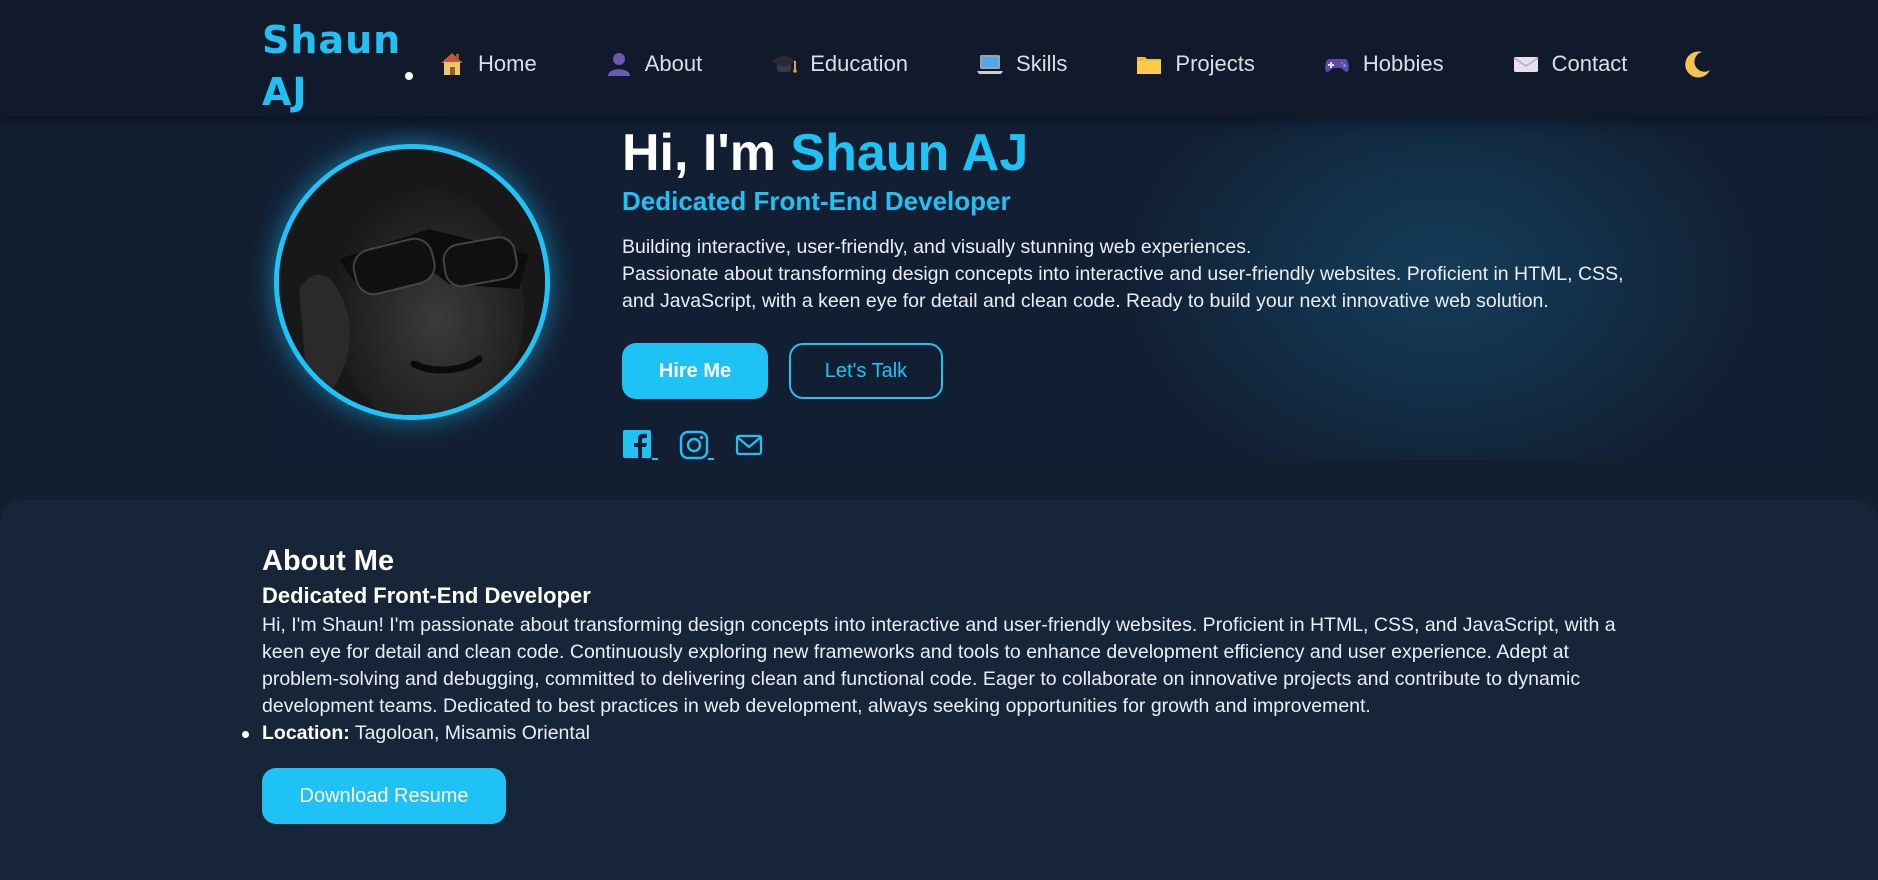  I want to click on nav-label-projects: Projects, so click(1215, 63).